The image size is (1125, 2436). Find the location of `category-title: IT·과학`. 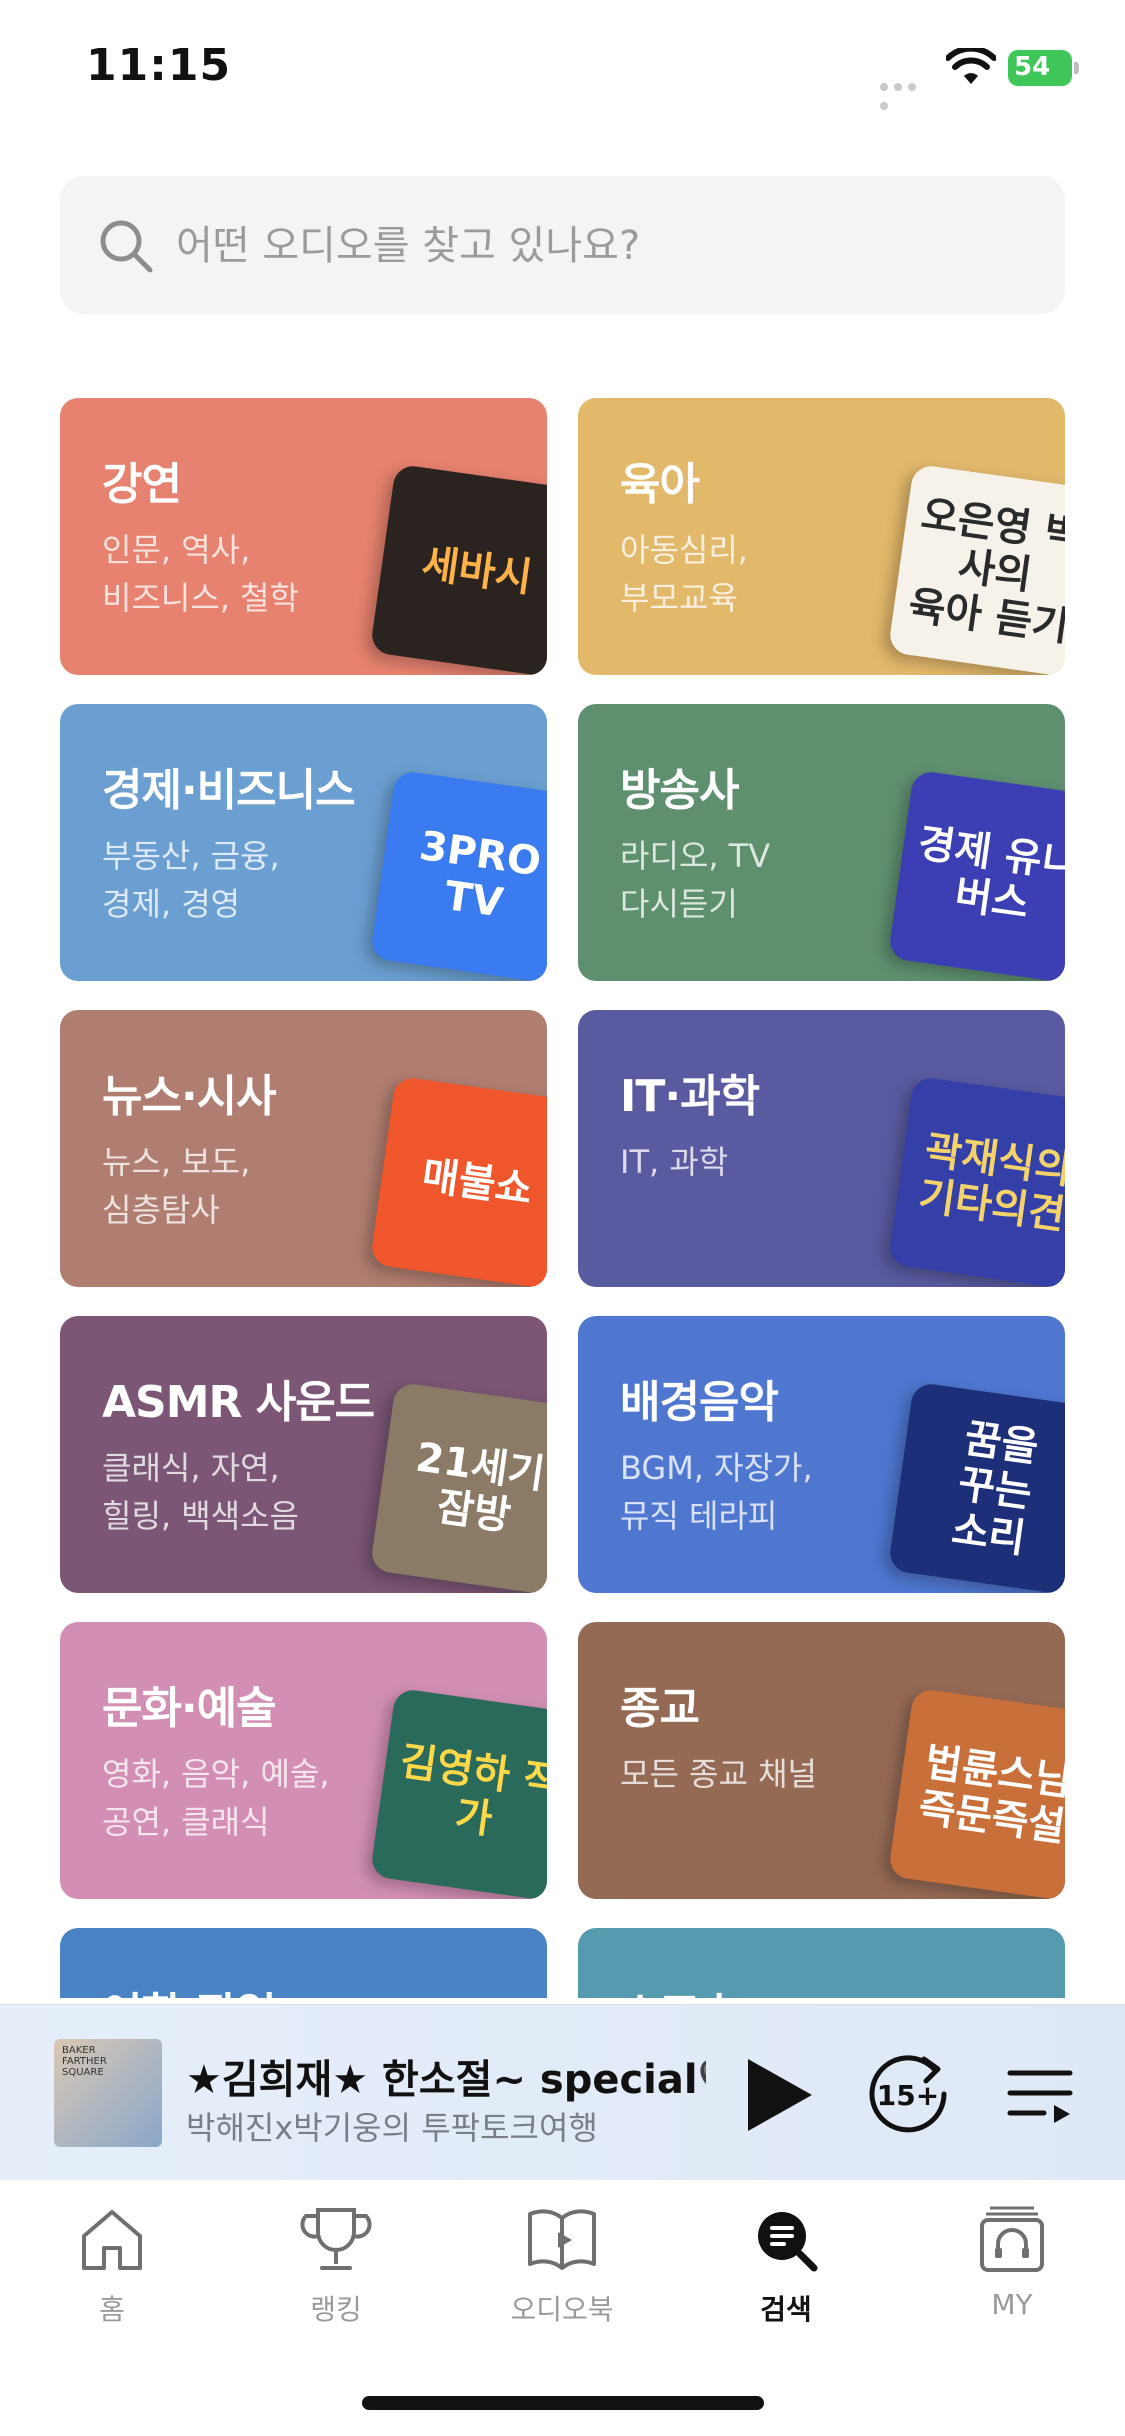

category-title: IT·과학 is located at coordinates (690, 1096).